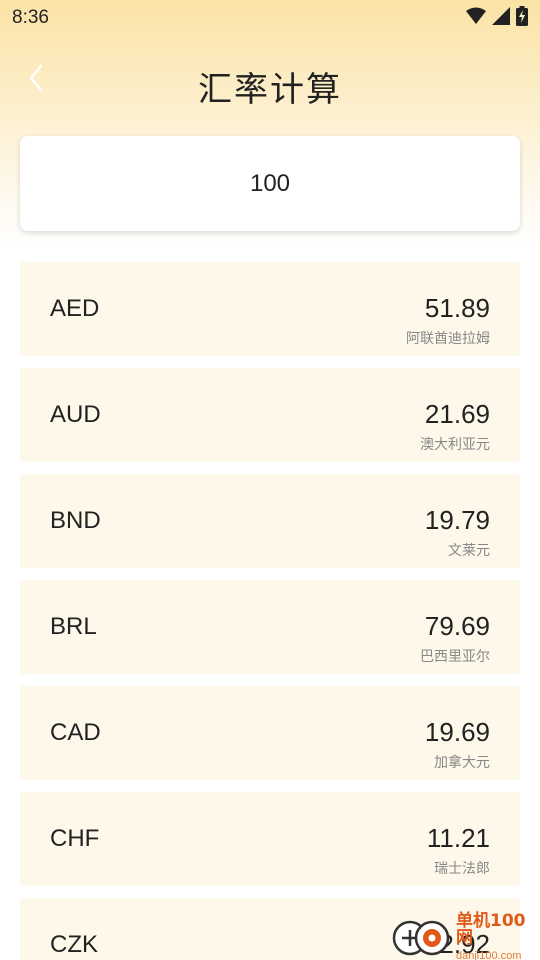  I want to click on amount-input, so click(270, 183).